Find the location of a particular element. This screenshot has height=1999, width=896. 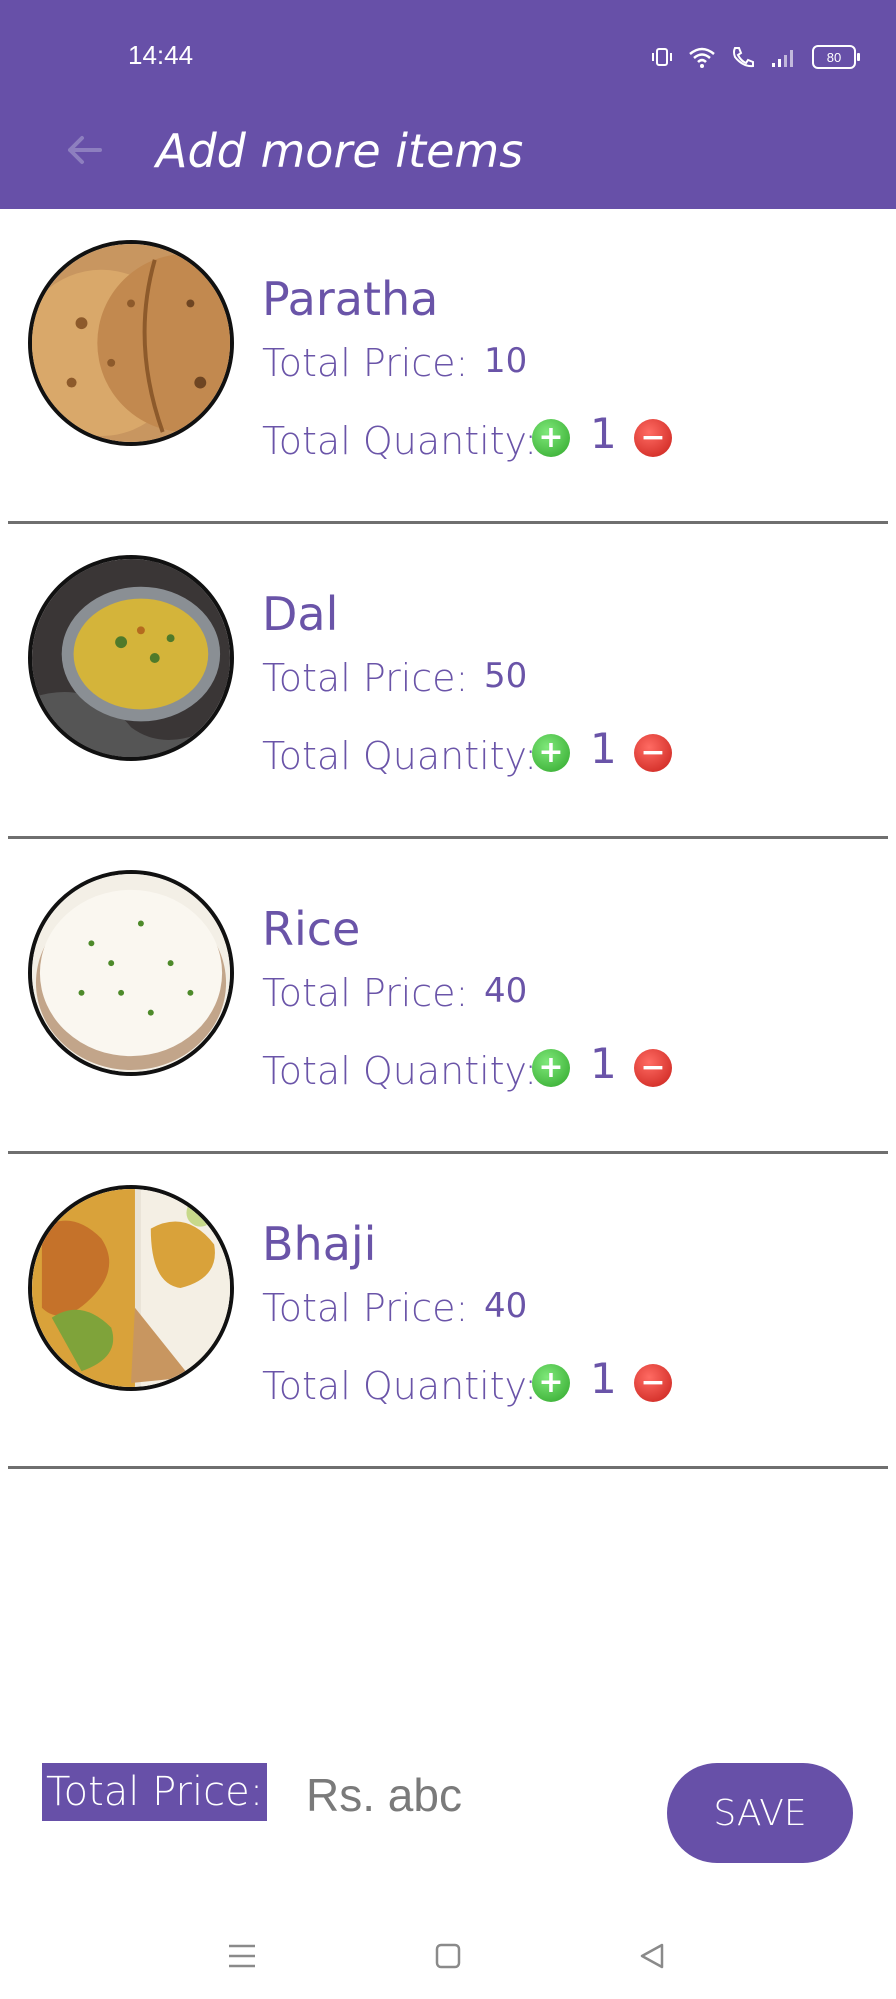

wifi-icon is located at coordinates (702, 57).